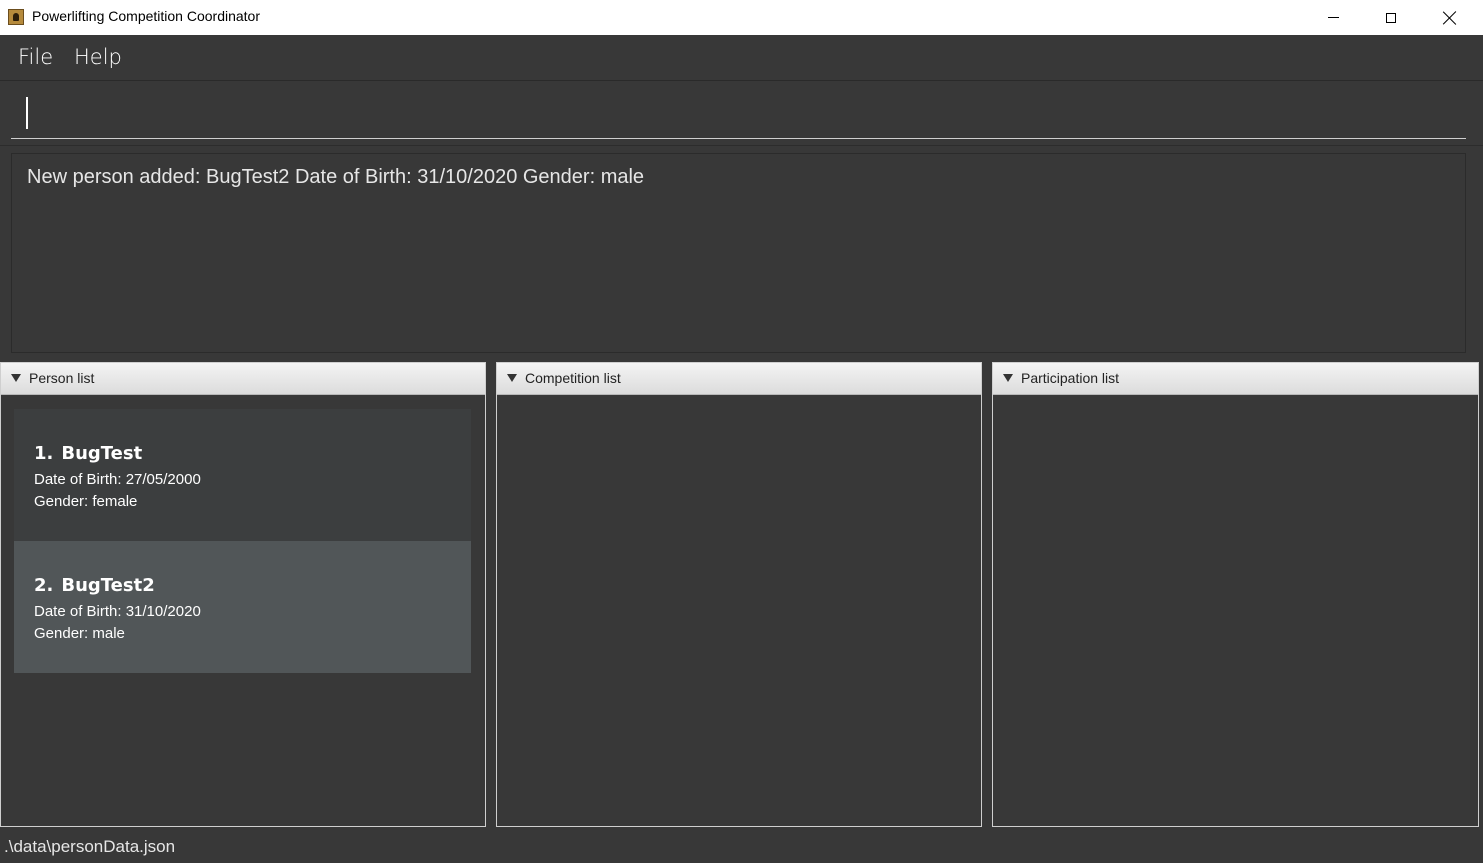 Image resolution: width=1483 pixels, height=863 pixels. What do you see at coordinates (35, 57) in the screenshot?
I see `menu-file: File` at bounding box center [35, 57].